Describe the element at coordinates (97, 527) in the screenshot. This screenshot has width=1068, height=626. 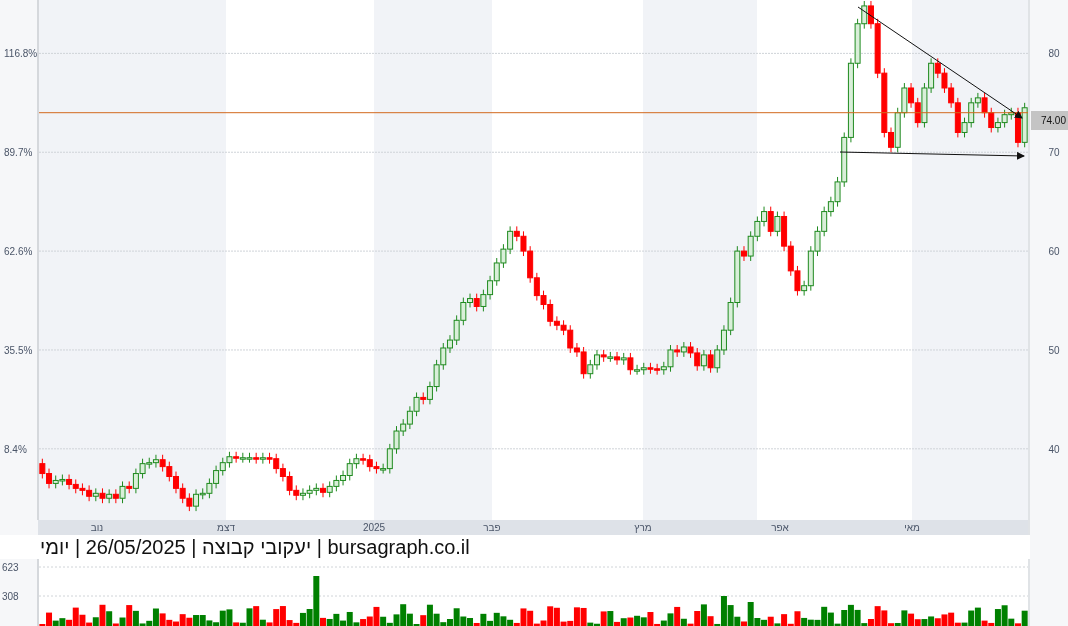
I see `axis-label: נוב` at that location.